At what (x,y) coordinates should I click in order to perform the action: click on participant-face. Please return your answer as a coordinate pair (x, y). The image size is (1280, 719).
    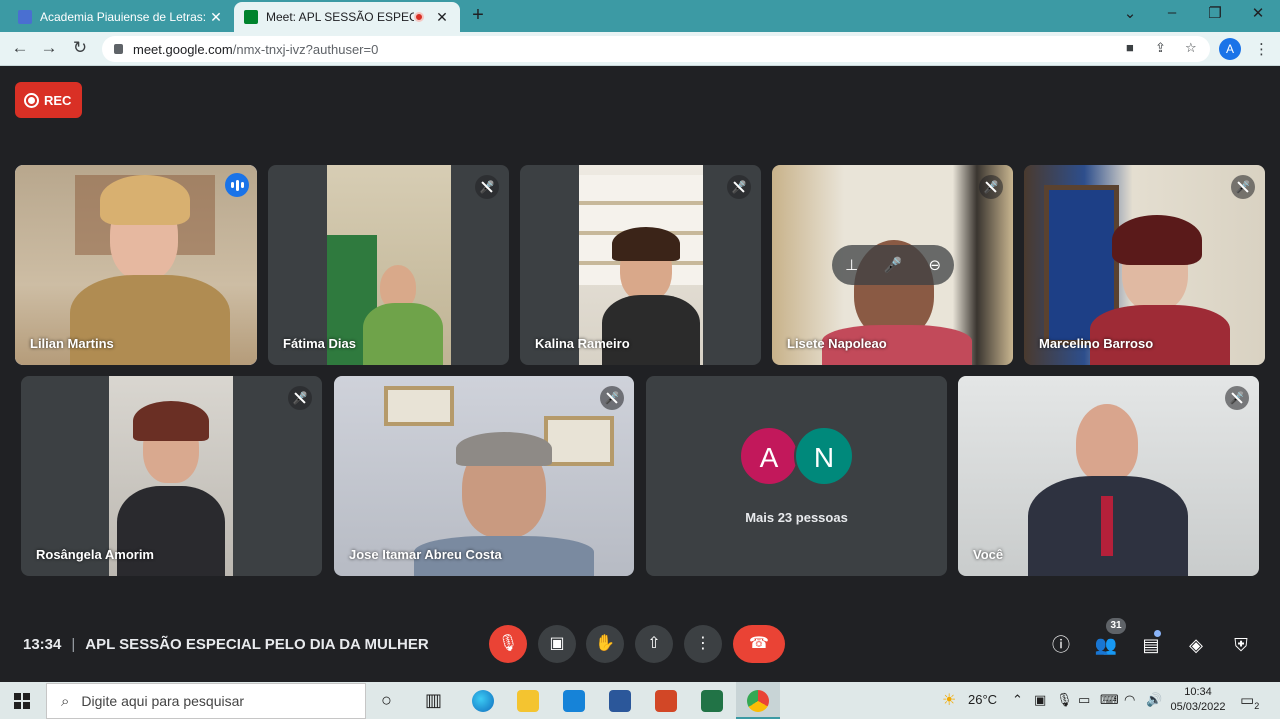
    Looking at the image, I should click on (1107, 443).